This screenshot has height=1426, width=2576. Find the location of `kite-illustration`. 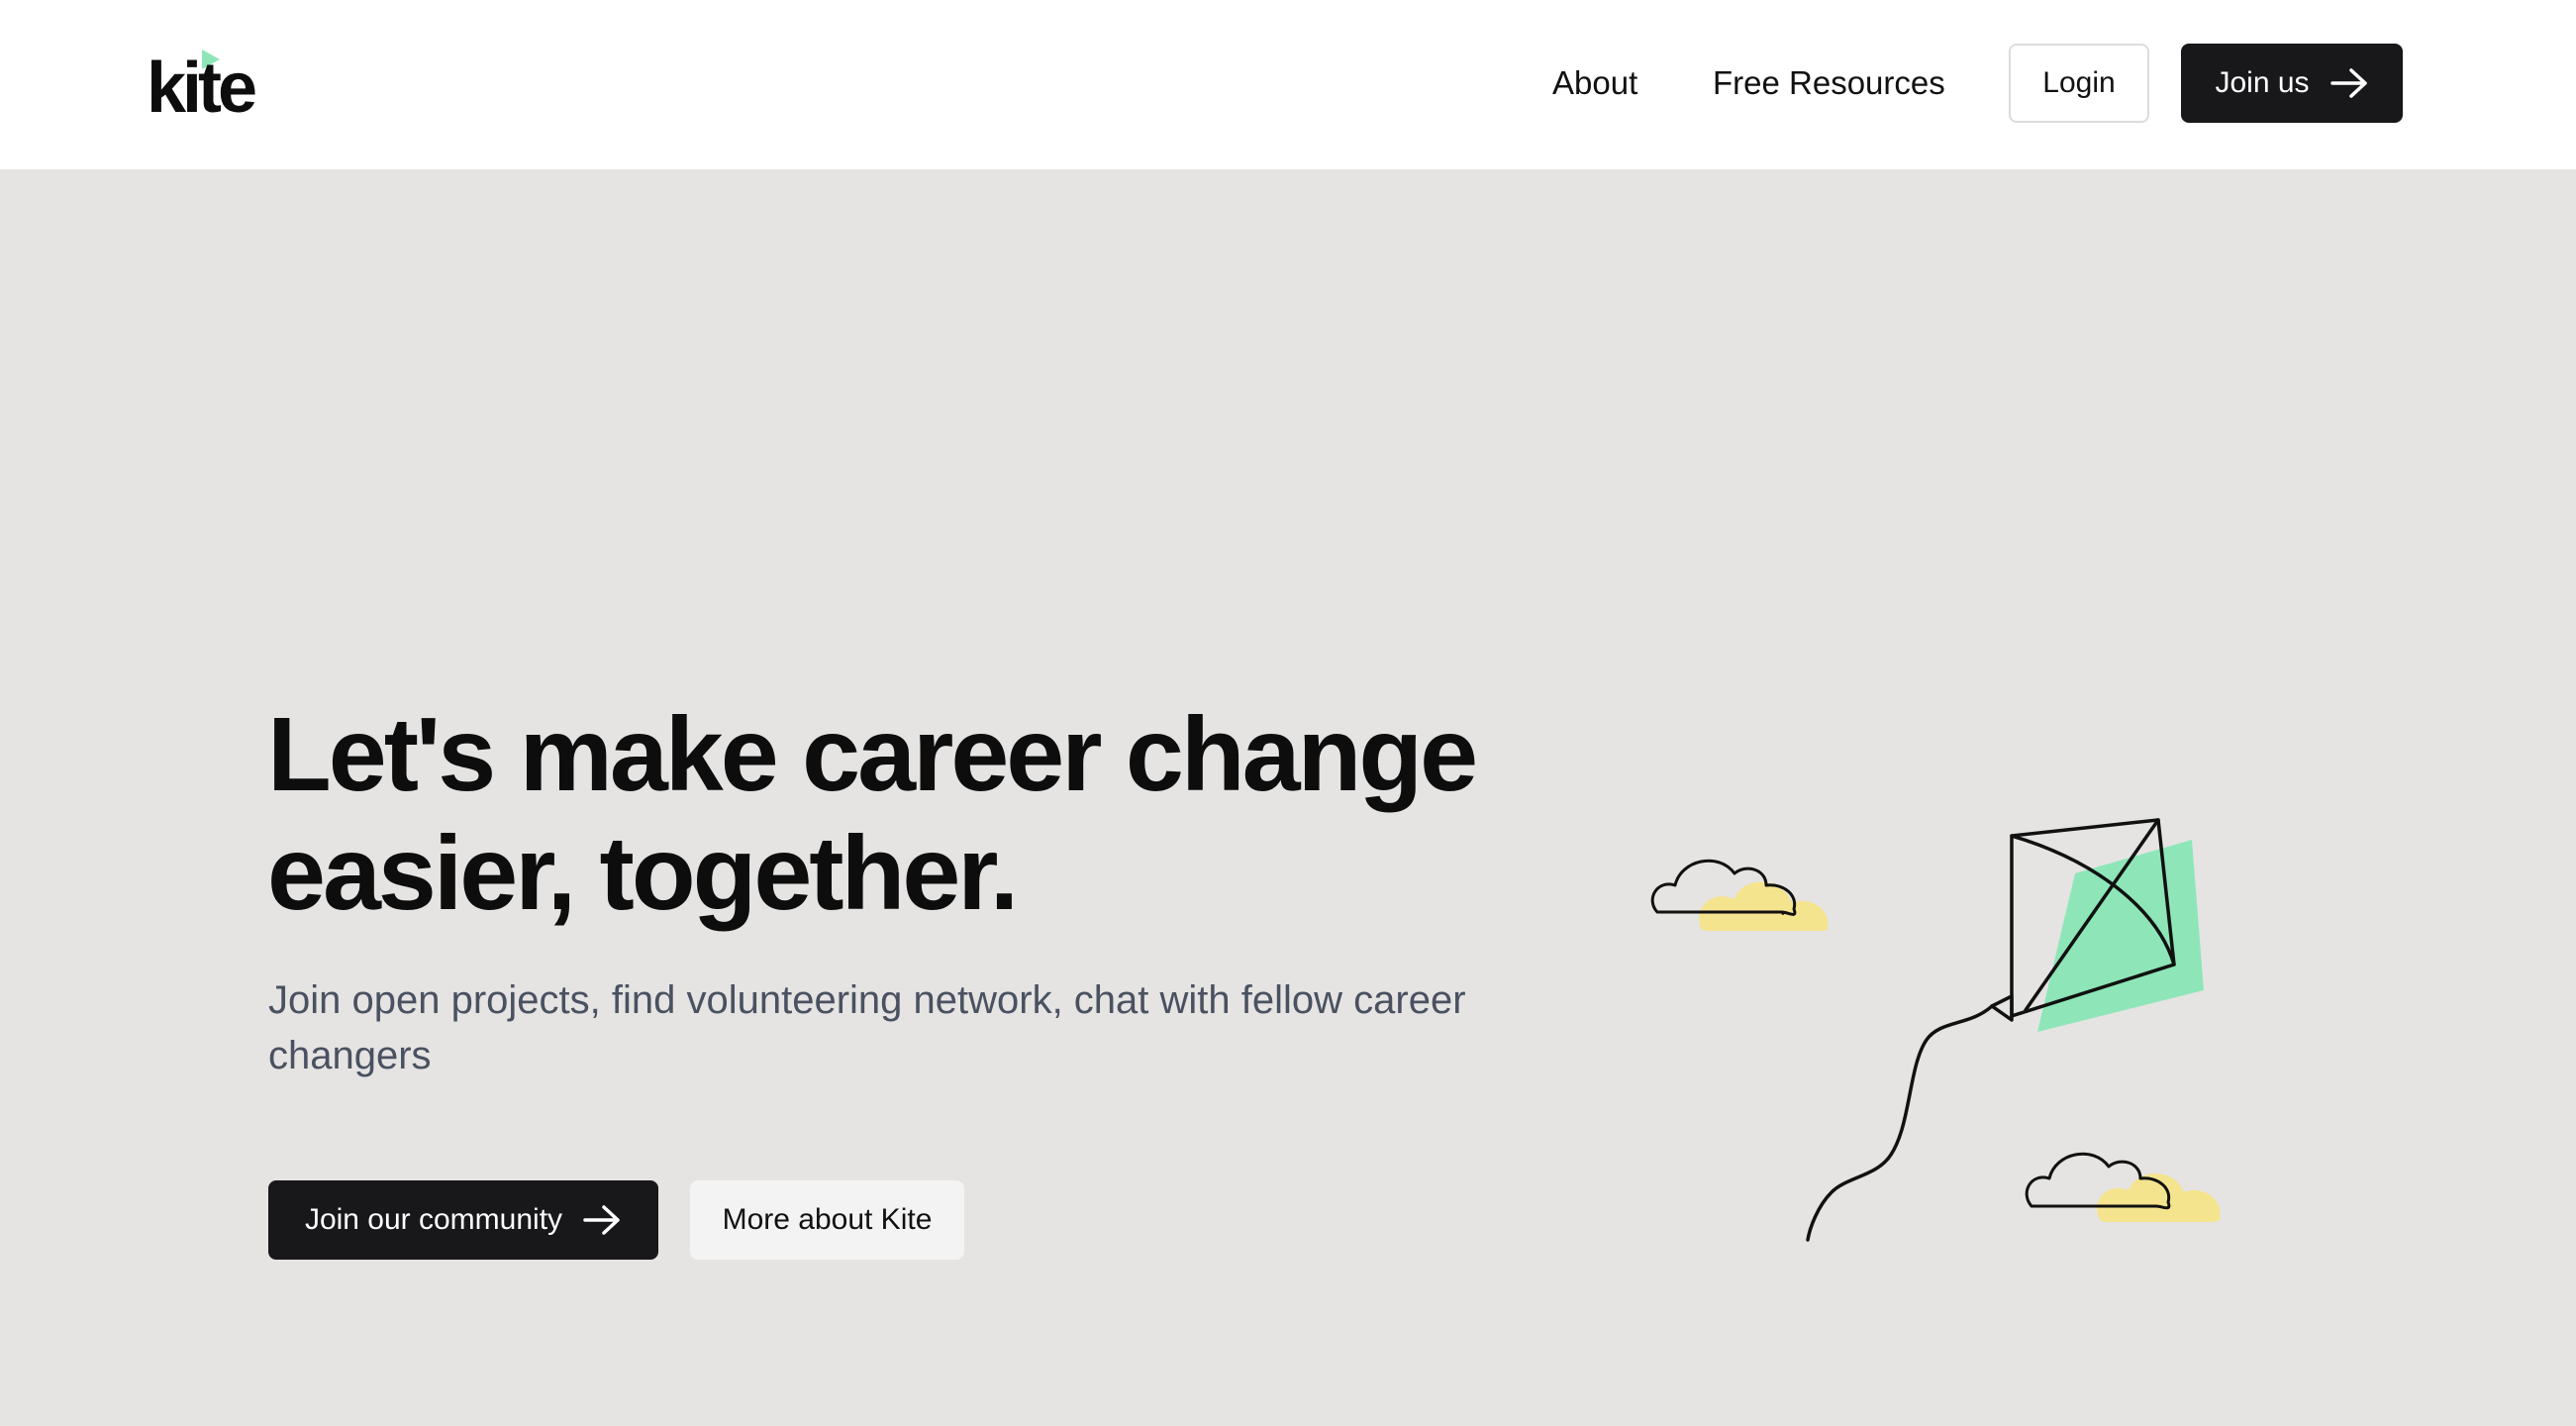

kite-illustration is located at coordinates (1960, 1030).